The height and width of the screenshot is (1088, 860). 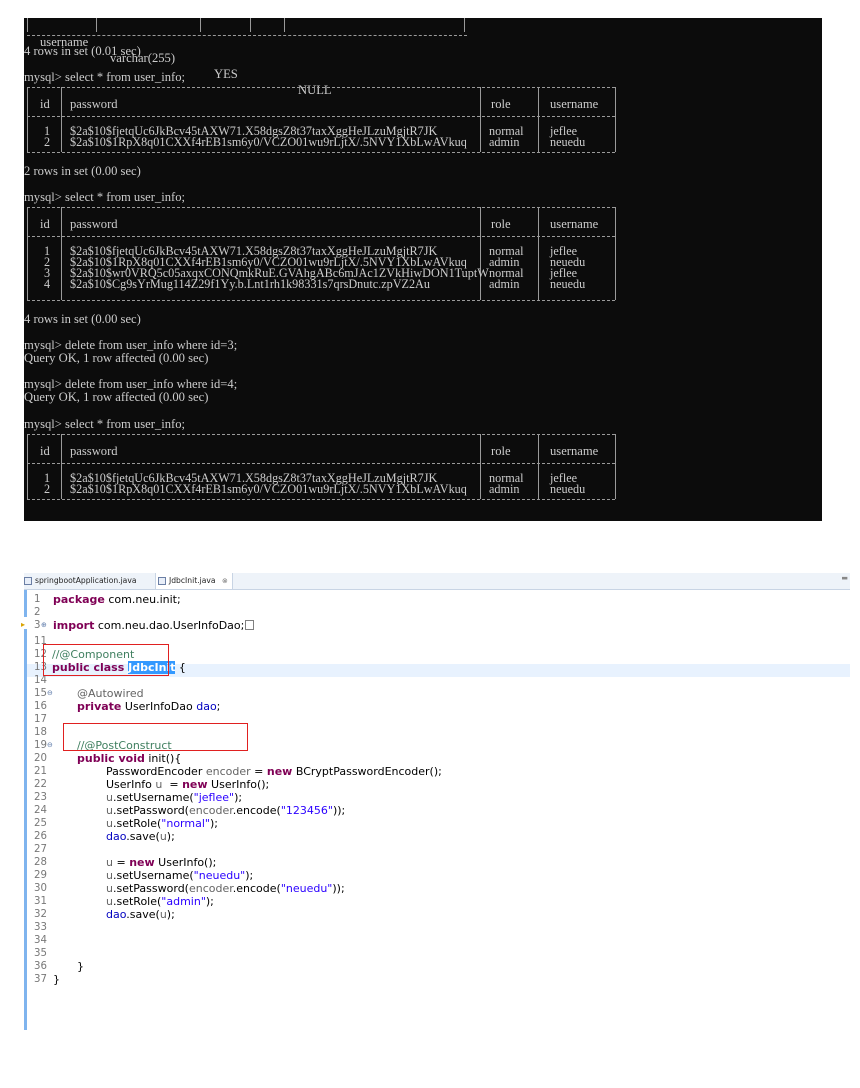 What do you see at coordinates (844, 578) in the screenshot?
I see `minimize-icon: ▬` at bounding box center [844, 578].